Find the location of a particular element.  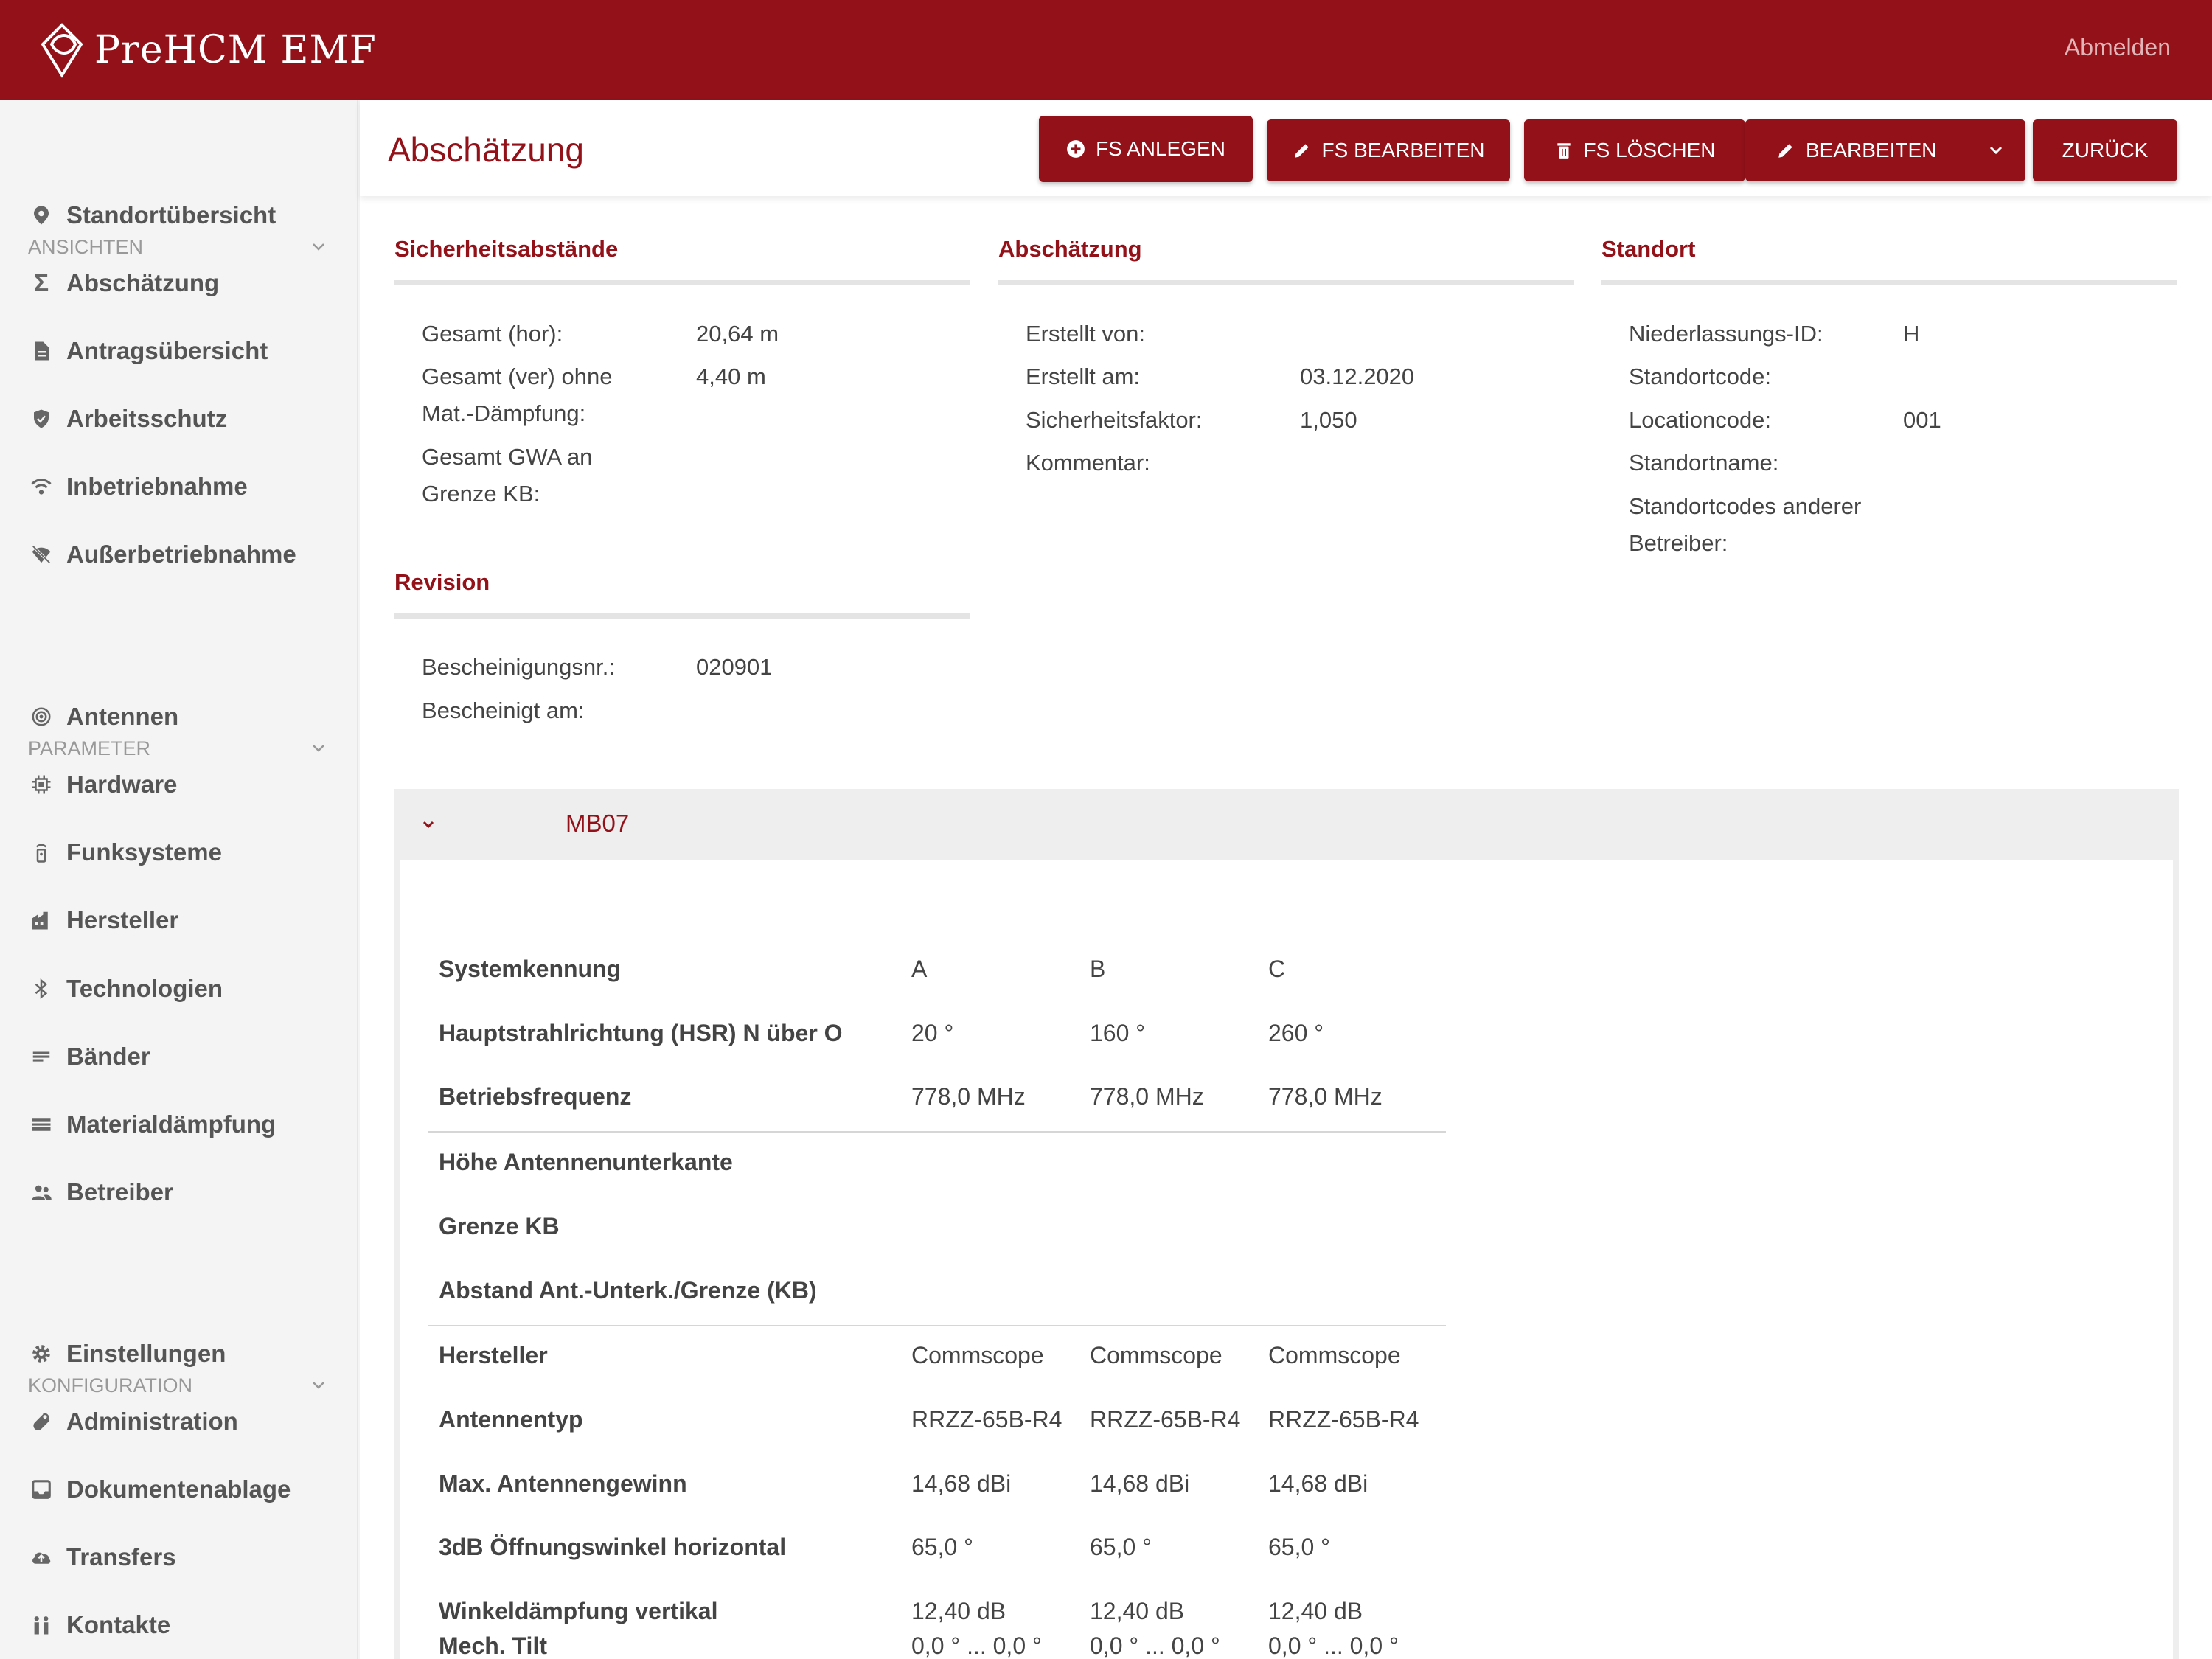

trash-icon is located at coordinates (1564, 151).